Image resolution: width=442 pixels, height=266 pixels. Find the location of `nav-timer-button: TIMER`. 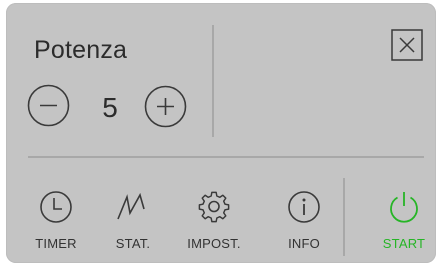

nav-timer-button: TIMER is located at coordinates (56, 221).